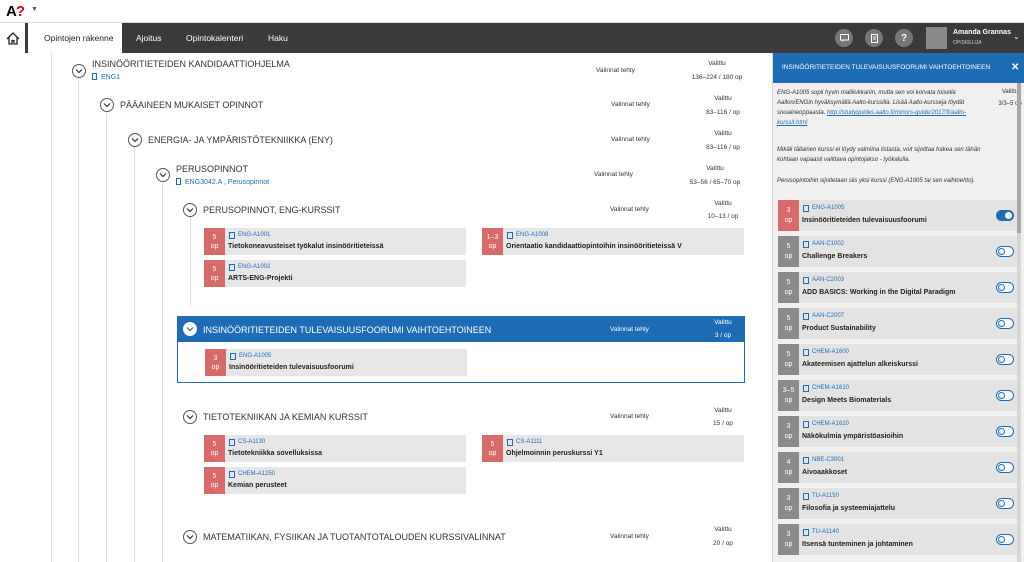  I want to click on help-icon: ?, so click(904, 38).